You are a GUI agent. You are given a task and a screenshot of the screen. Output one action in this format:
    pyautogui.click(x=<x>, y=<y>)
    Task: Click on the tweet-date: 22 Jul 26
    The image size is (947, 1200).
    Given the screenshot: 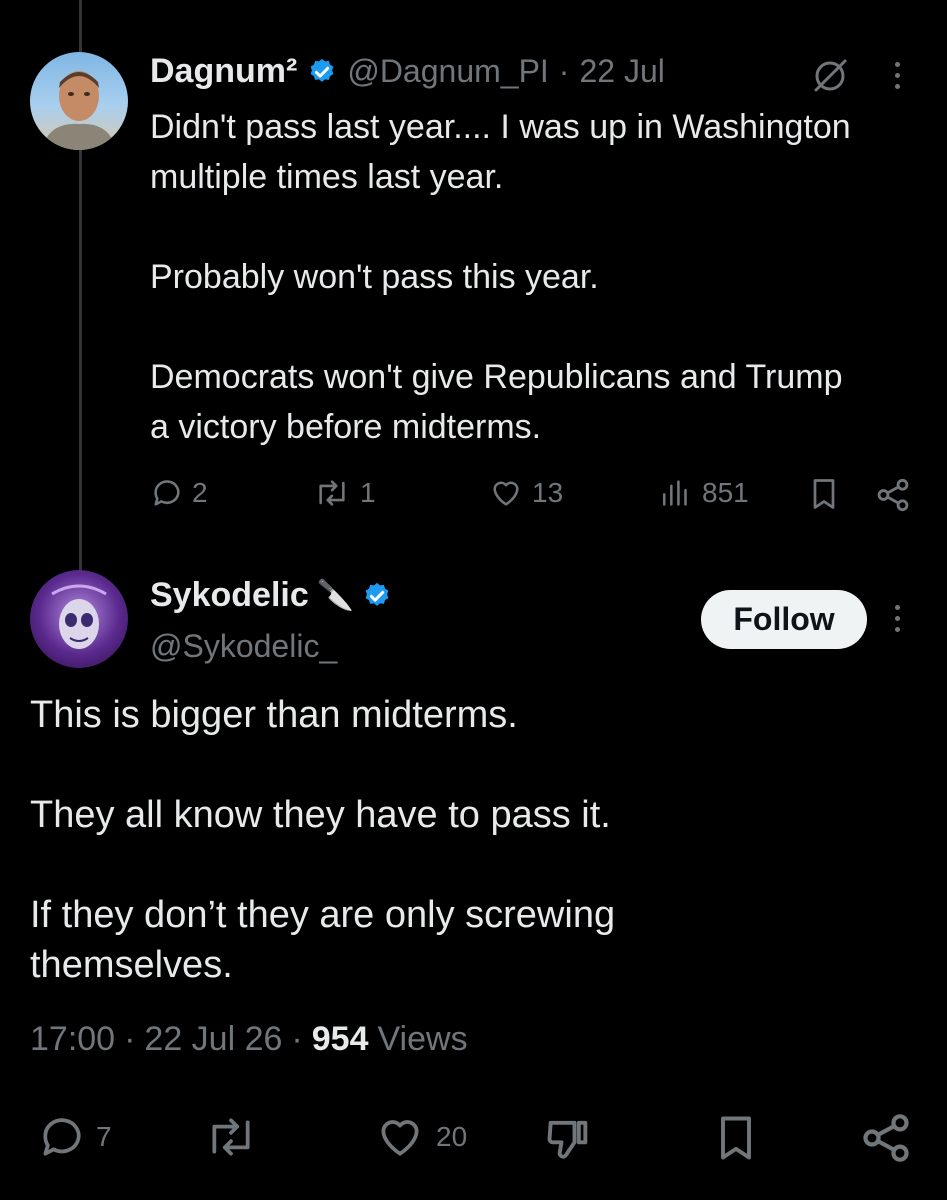 What is the action you would take?
    pyautogui.click(x=213, y=1039)
    